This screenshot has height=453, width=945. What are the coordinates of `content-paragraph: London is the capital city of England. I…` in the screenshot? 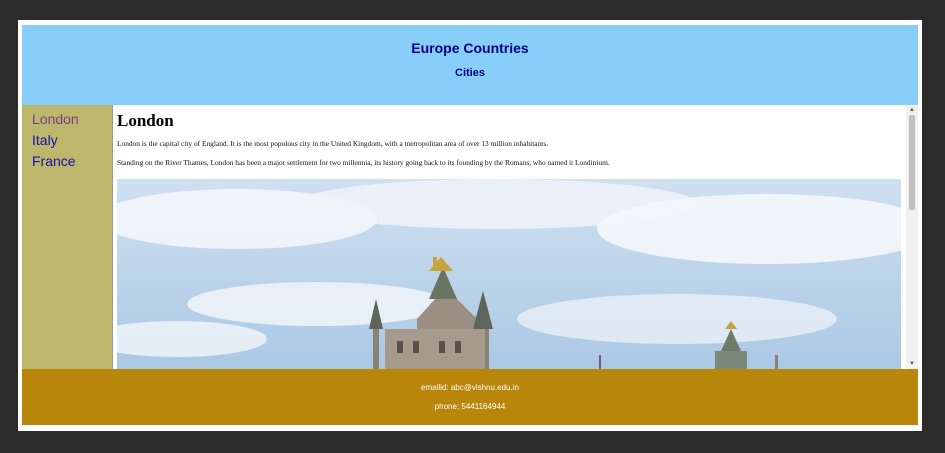 It's located at (333, 143).